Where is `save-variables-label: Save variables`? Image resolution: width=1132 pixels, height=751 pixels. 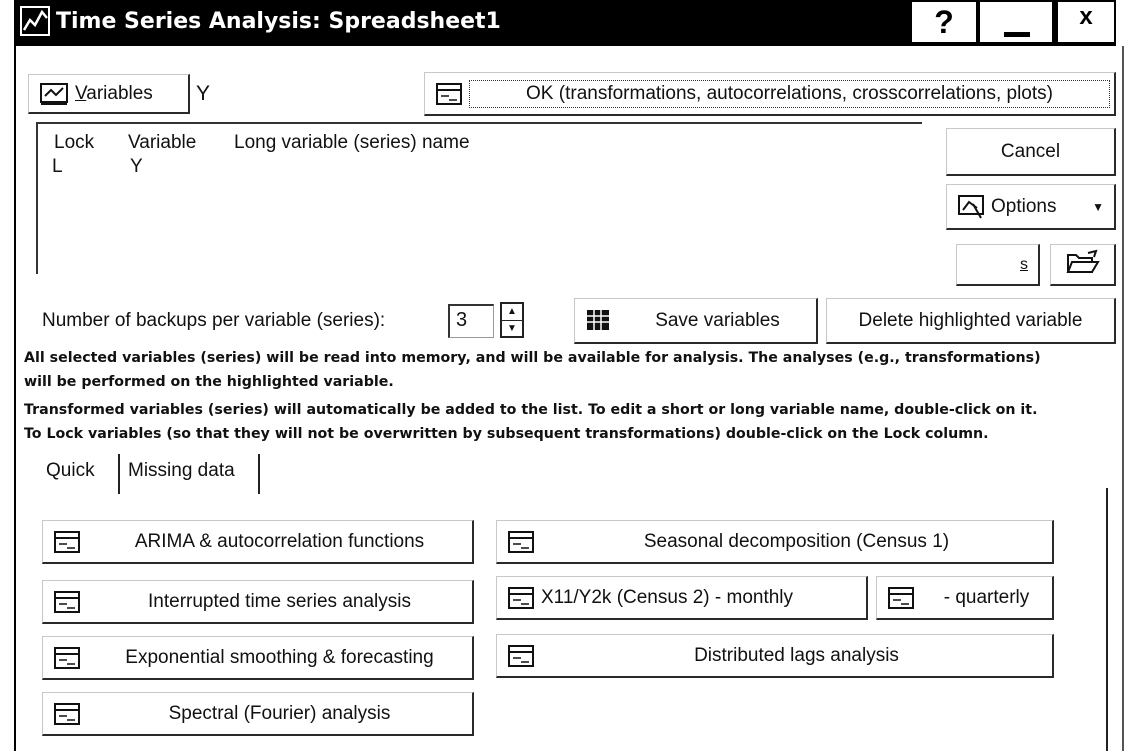
save-variables-label: Save variables is located at coordinates (717, 320).